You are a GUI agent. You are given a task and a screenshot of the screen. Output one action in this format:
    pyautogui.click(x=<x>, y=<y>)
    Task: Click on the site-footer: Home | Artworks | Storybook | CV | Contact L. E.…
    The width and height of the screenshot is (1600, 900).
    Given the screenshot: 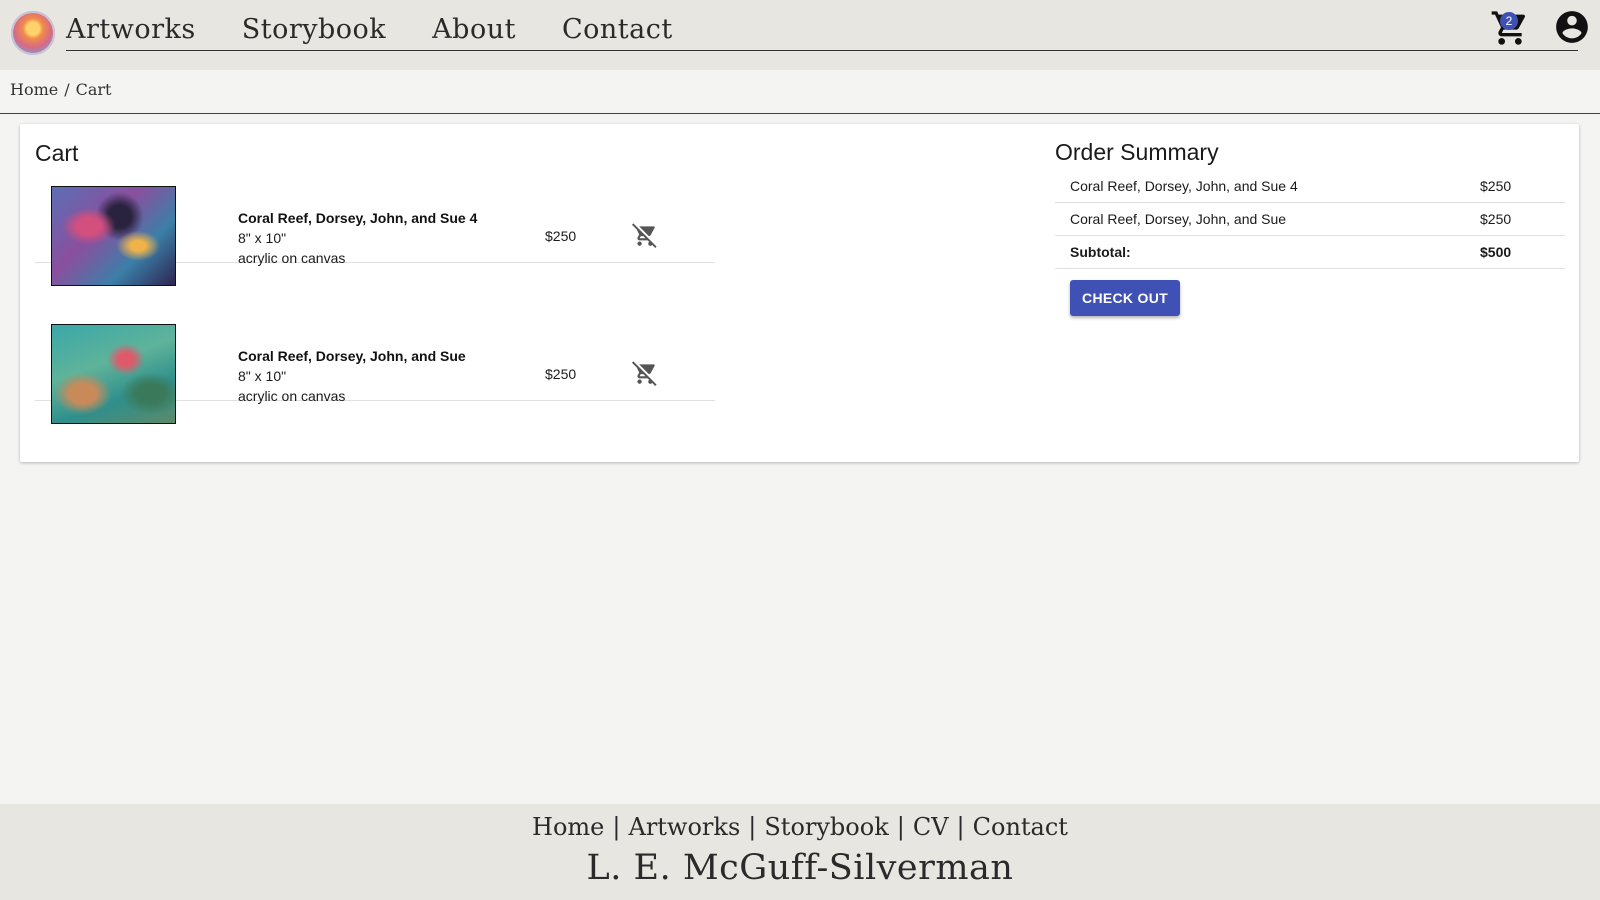 What is the action you would take?
    pyautogui.click(x=800, y=852)
    